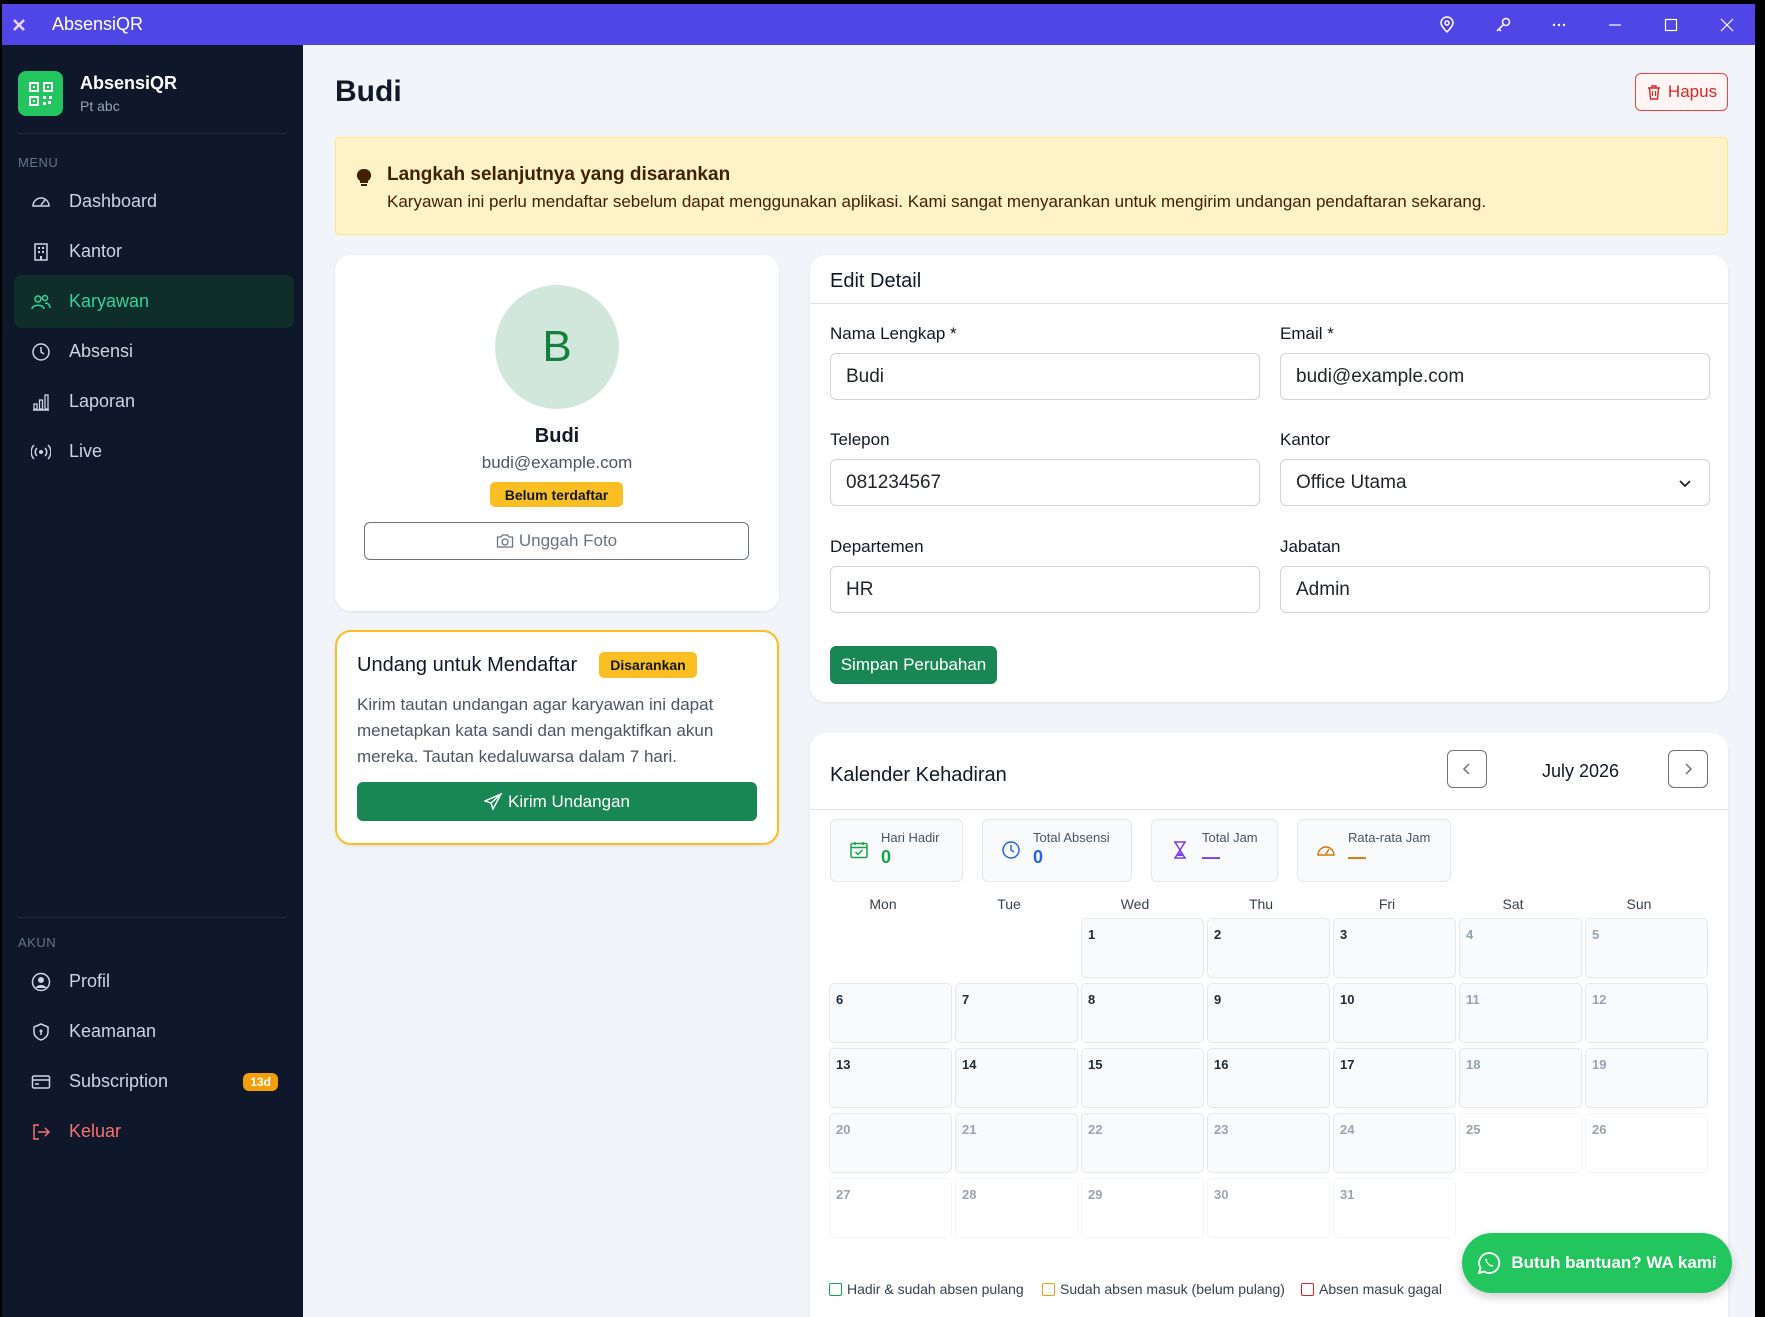 The width and height of the screenshot is (1765, 1317). What do you see at coordinates (1142, 1208) in the screenshot?
I see `calendar-day: 29` at bounding box center [1142, 1208].